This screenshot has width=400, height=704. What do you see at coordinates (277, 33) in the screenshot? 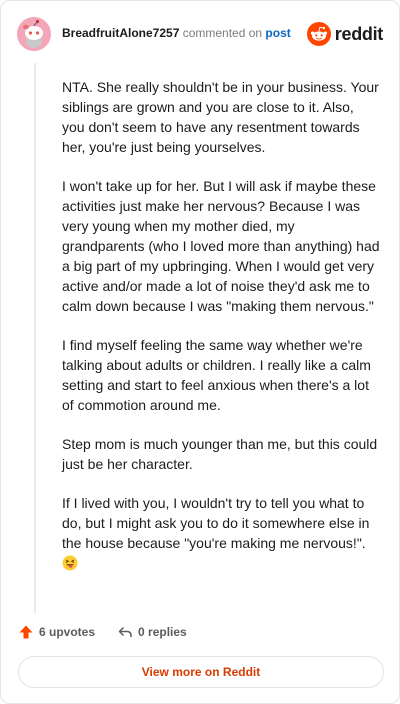
I see `post-link: post` at bounding box center [277, 33].